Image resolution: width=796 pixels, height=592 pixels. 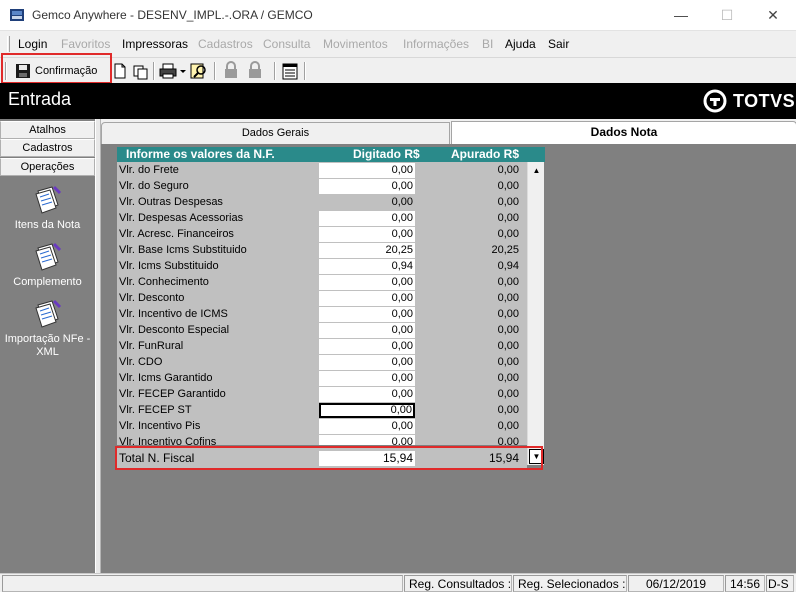 I want to click on total-highlight-box, so click(x=329, y=458).